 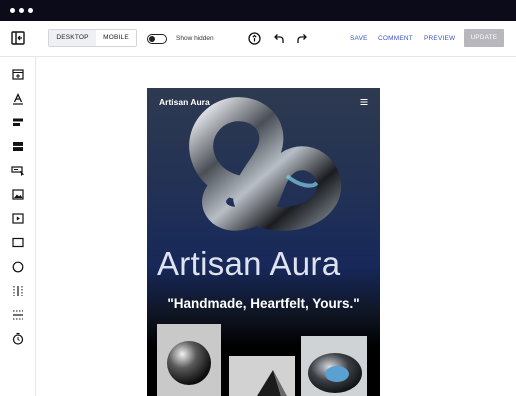 I want to click on view-mode-toggle: DESKTOP MOBILE, so click(x=92, y=38).